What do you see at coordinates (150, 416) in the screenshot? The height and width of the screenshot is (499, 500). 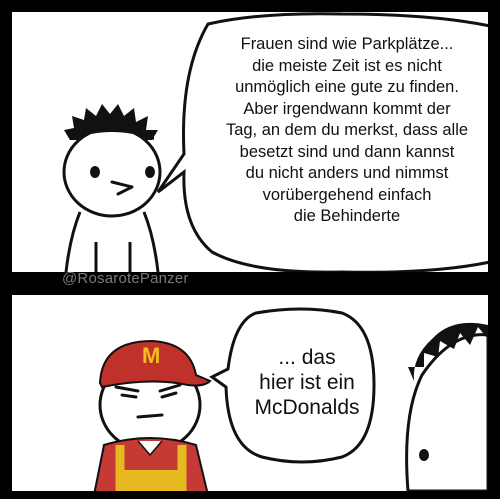 I see `worker-mouth` at bounding box center [150, 416].